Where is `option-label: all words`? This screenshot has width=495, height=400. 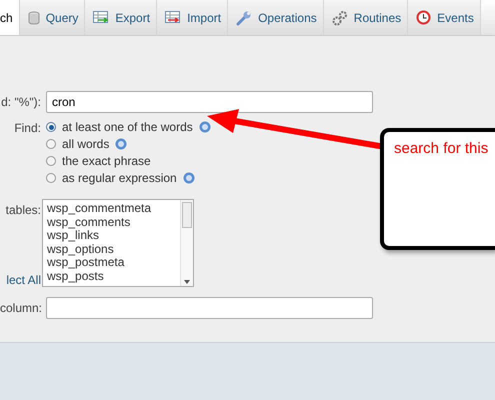
option-label: all words is located at coordinates (86, 144).